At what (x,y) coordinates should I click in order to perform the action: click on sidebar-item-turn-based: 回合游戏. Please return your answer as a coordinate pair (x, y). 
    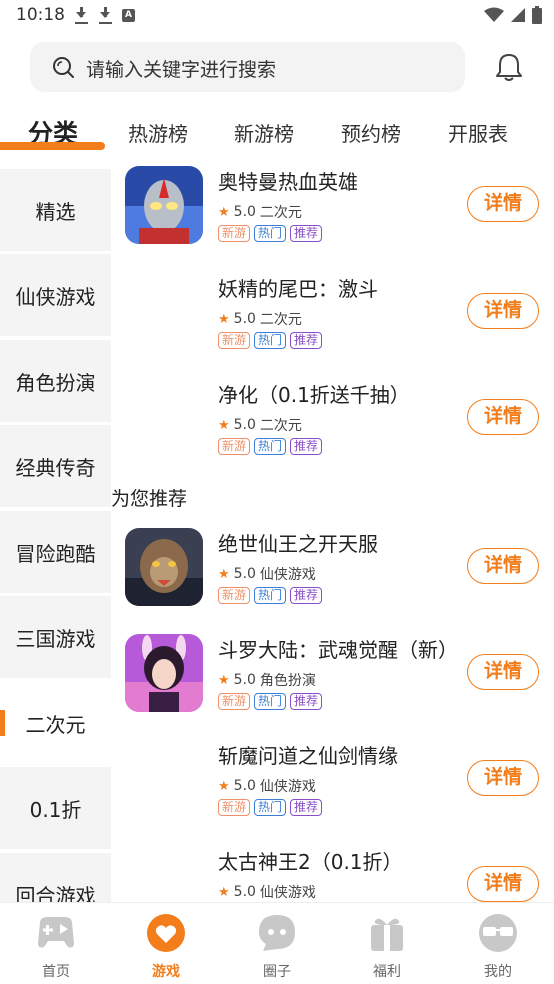
    Looking at the image, I should click on (55, 877).